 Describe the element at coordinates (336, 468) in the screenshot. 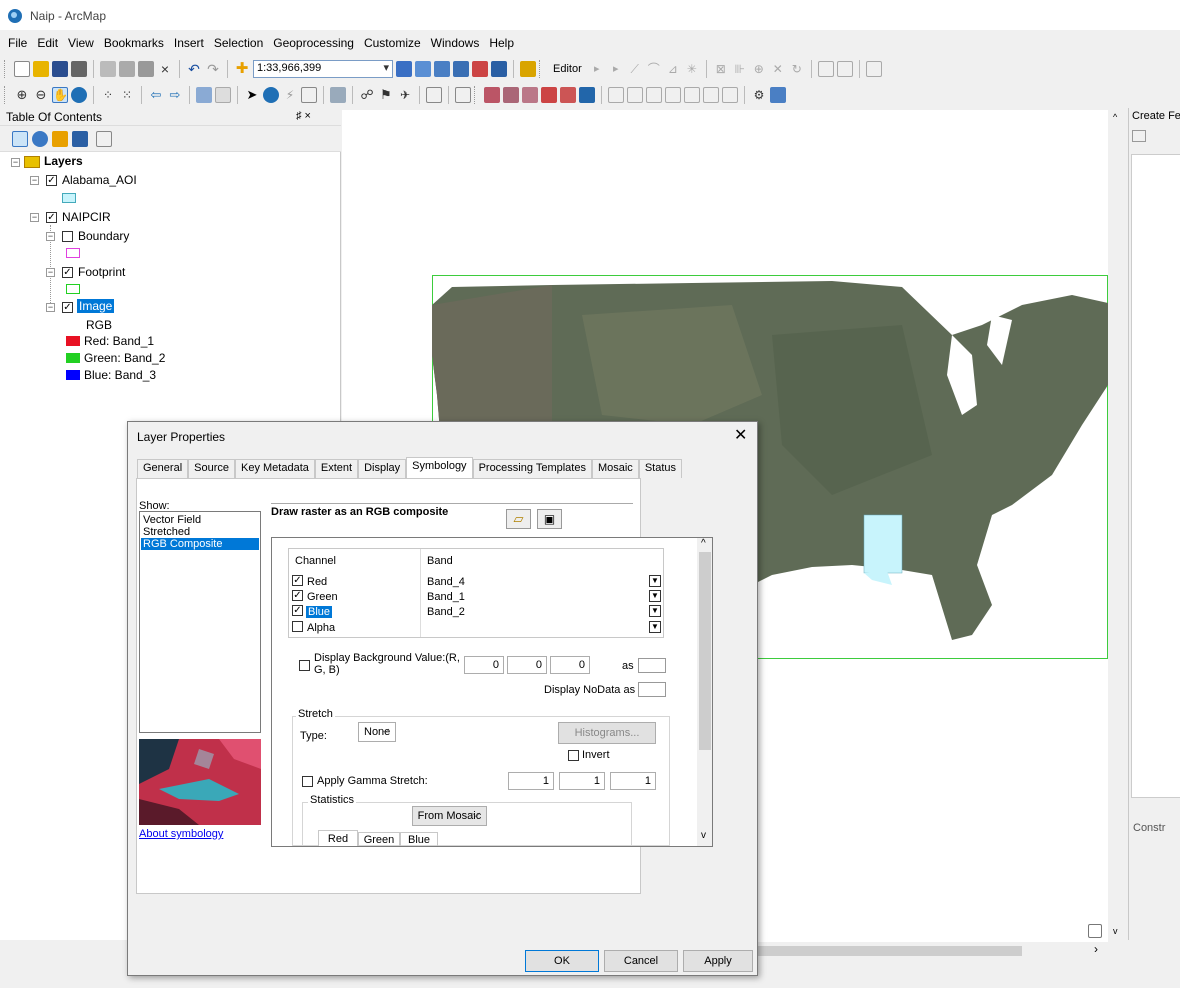

I see `tab-extent: Extent` at that location.